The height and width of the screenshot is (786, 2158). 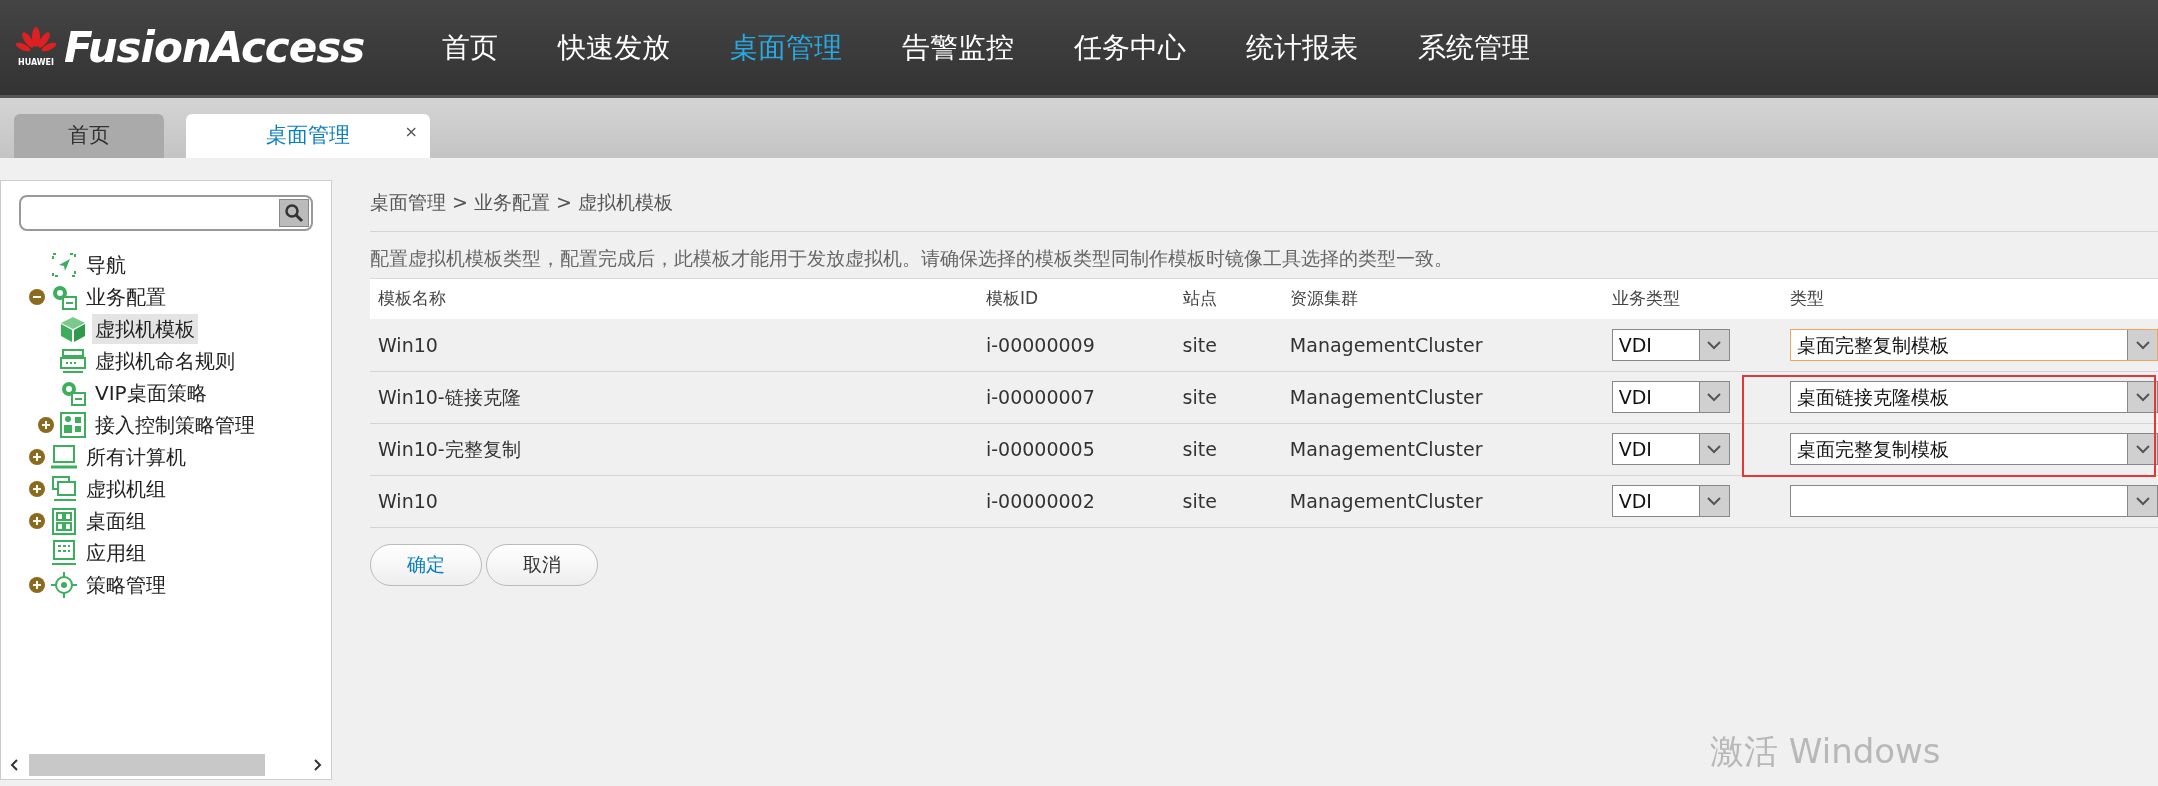 What do you see at coordinates (64, 585) in the screenshot?
I see `cog-icon` at bounding box center [64, 585].